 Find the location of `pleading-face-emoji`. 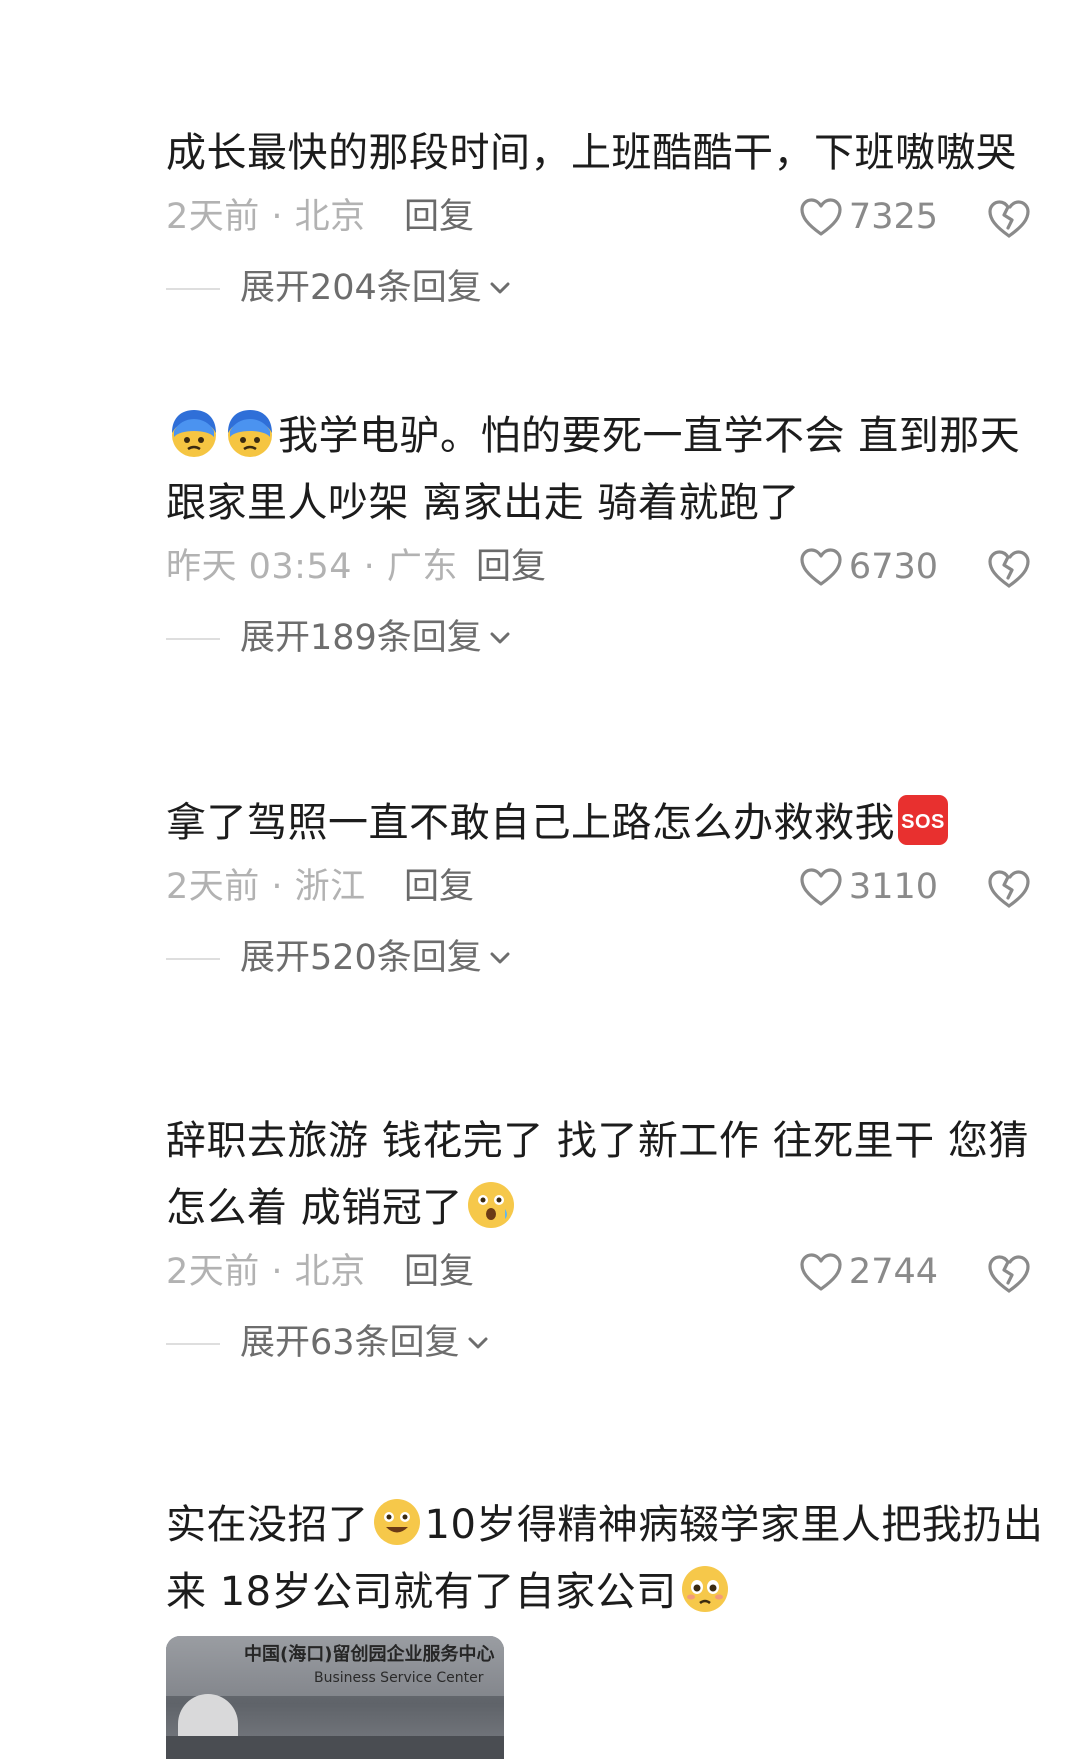

pleading-face-emoji is located at coordinates (704, 1589).